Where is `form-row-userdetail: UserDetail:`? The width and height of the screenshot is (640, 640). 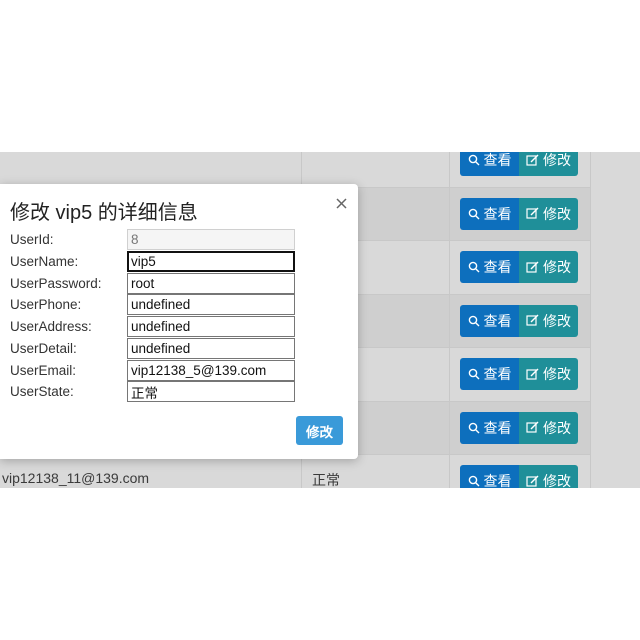
form-row-userdetail: UserDetail: is located at coordinates (155, 348).